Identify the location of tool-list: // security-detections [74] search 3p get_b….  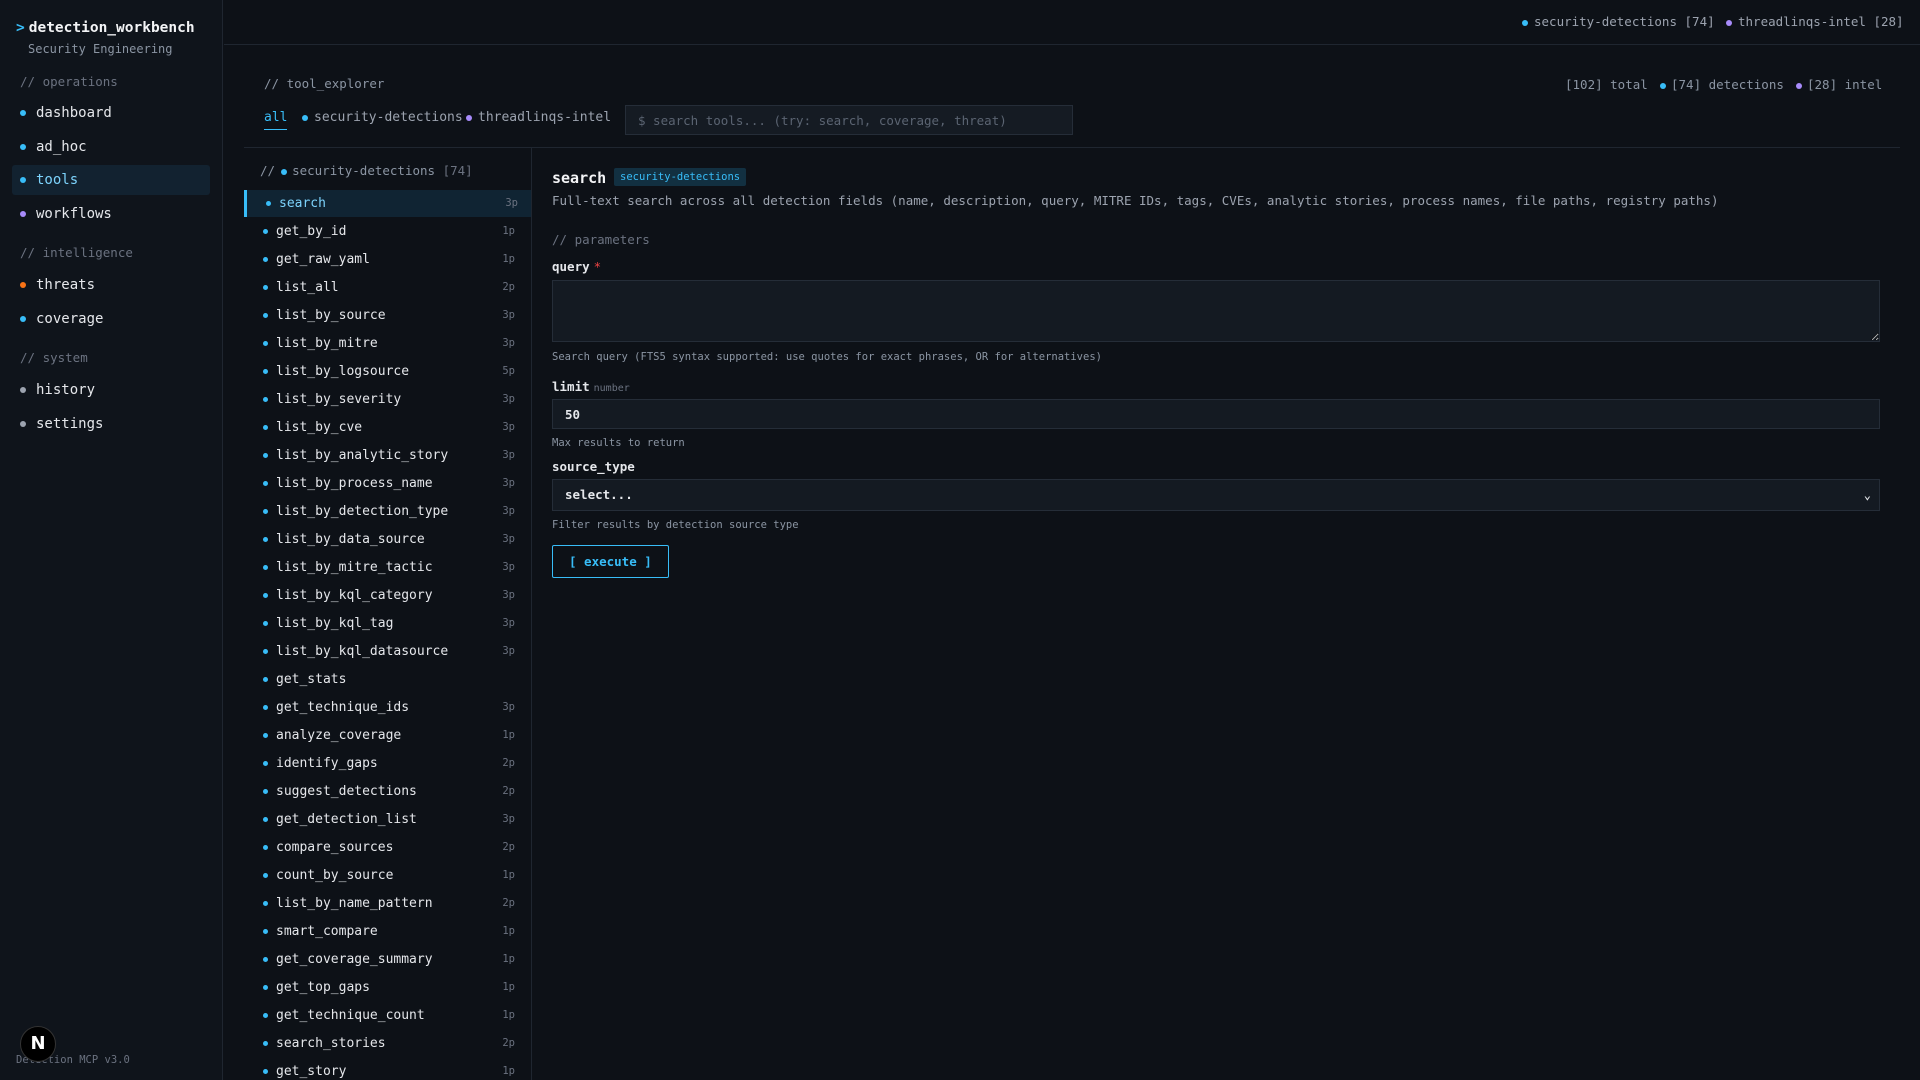
(388, 614).